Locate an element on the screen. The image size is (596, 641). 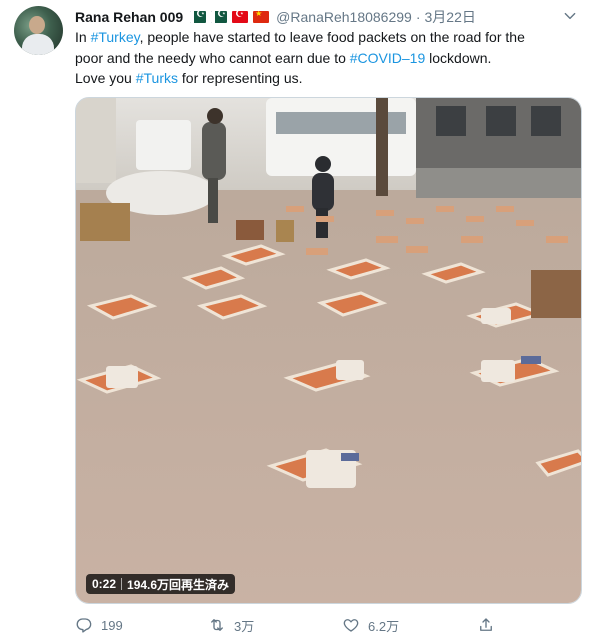
retweet-count: 3万 is located at coordinates (244, 626).